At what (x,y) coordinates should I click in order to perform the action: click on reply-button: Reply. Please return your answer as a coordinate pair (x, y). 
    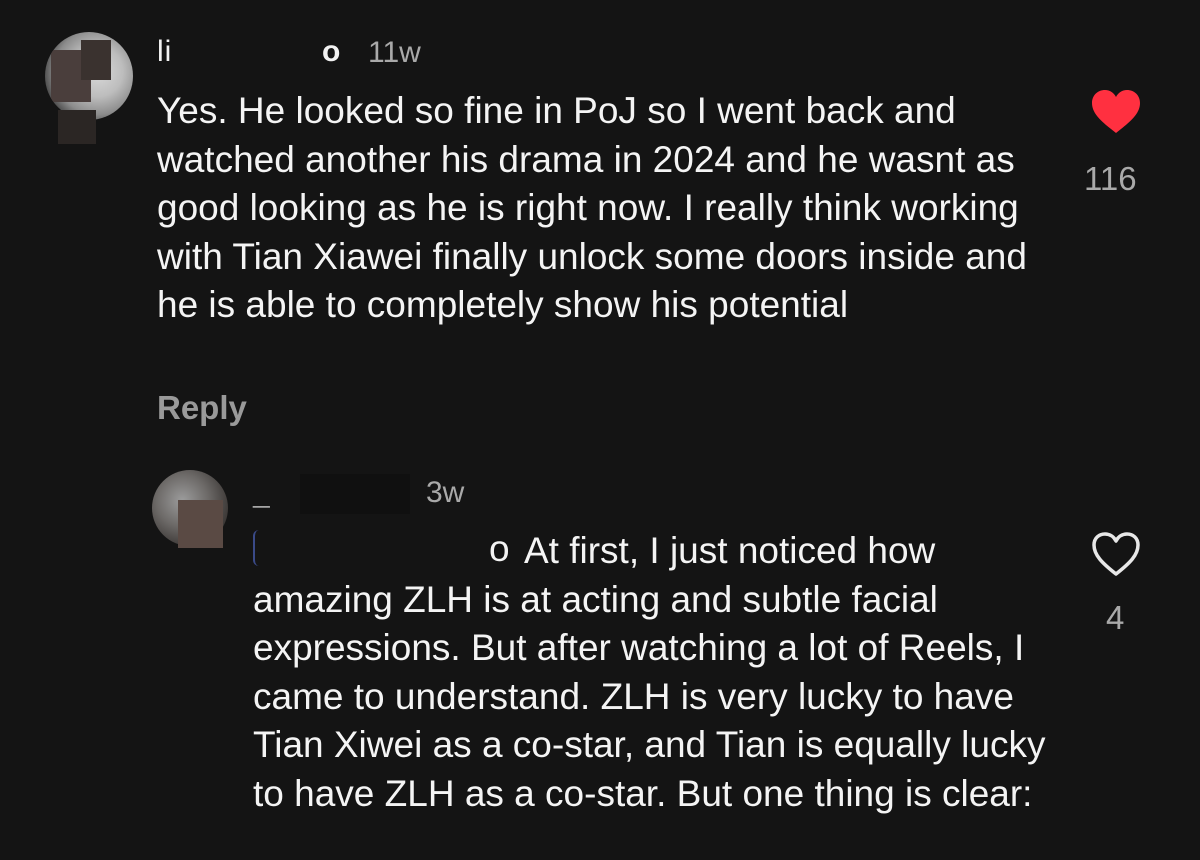
    Looking at the image, I should click on (202, 408).